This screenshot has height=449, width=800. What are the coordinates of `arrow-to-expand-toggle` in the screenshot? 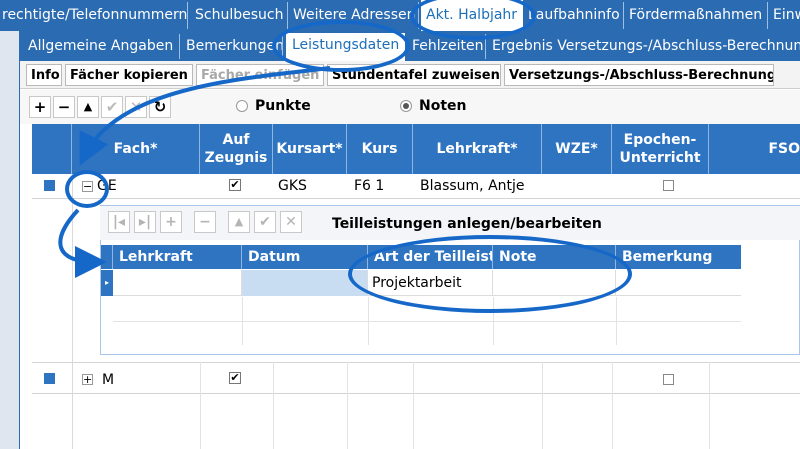 It's located at (205, 116).